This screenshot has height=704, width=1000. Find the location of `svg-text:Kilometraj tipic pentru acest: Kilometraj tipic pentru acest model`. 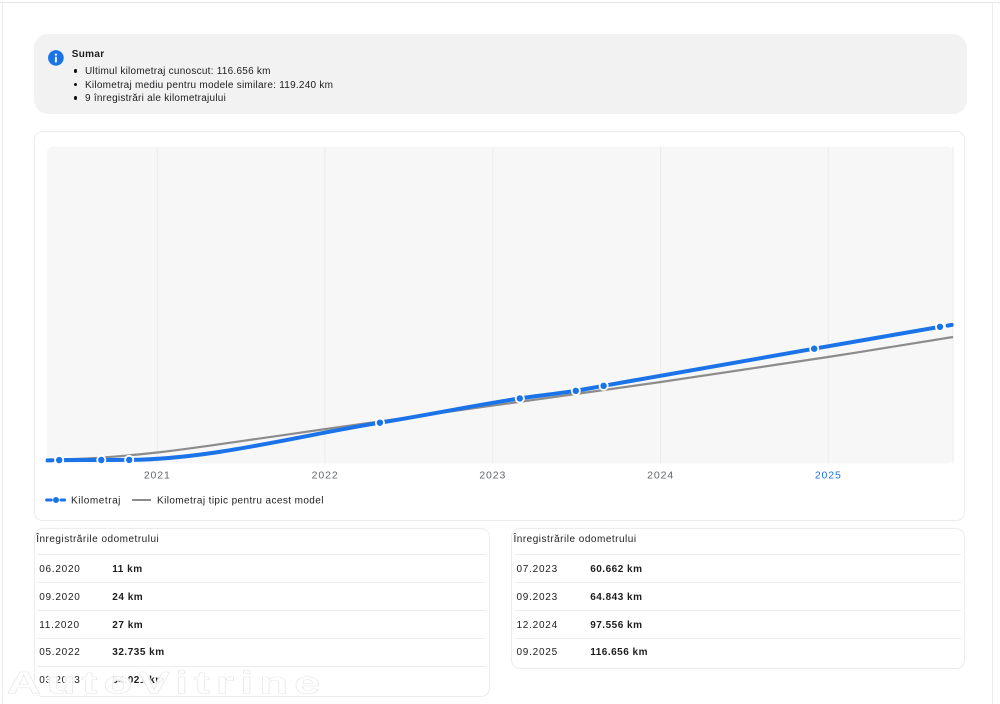

svg-text:Kilometraj tipic pentru acest: Kilometraj tipic pentru acest model is located at coordinates (240, 500).